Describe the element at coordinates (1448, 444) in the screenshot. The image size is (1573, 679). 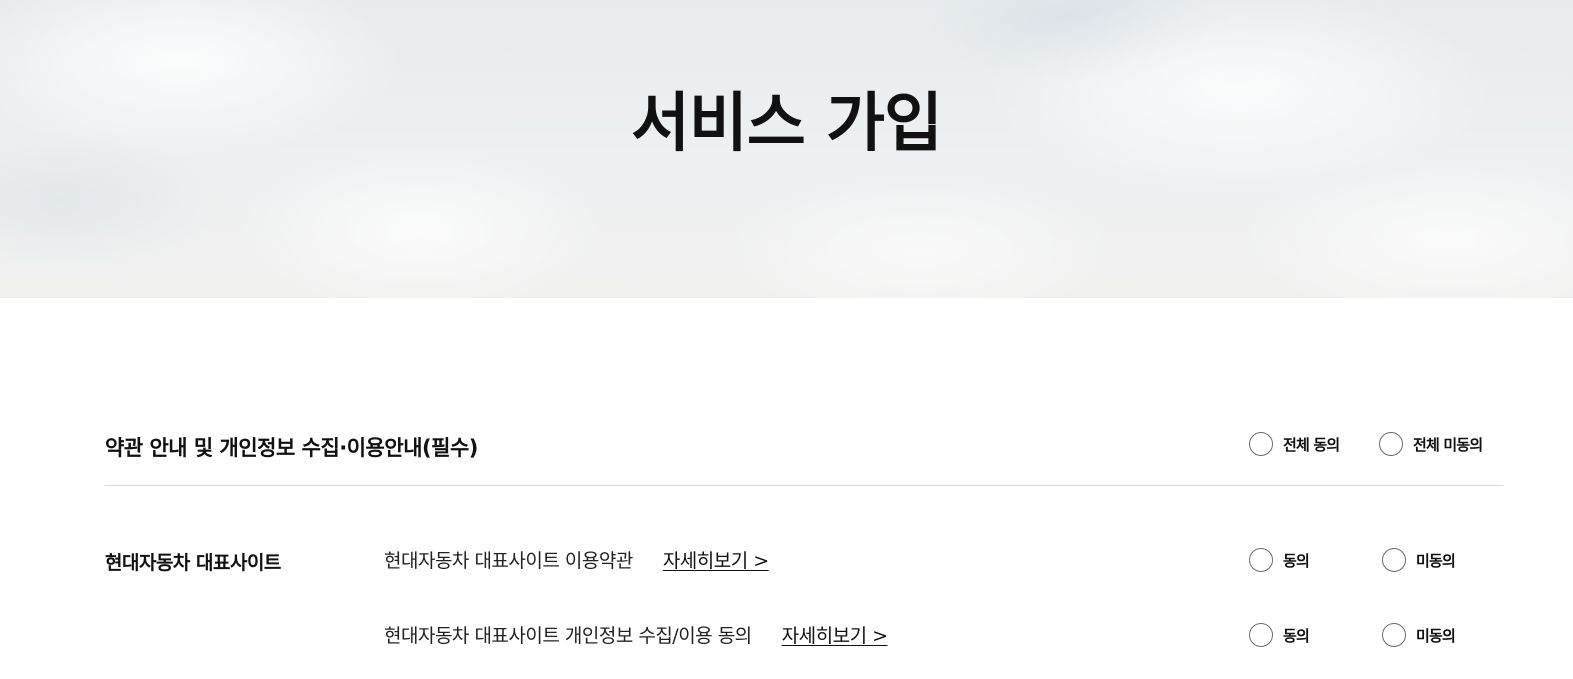
I see `disagree-all-label: 전체 미동의` at that location.